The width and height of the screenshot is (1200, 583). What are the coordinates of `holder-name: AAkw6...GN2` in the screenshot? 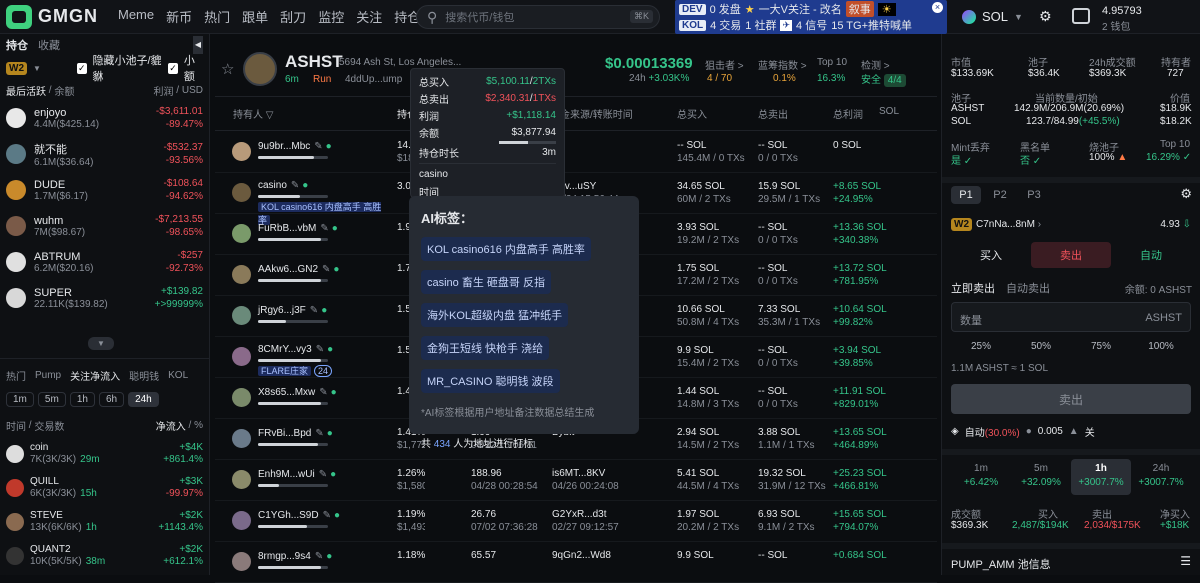 It's located at (288, 269).